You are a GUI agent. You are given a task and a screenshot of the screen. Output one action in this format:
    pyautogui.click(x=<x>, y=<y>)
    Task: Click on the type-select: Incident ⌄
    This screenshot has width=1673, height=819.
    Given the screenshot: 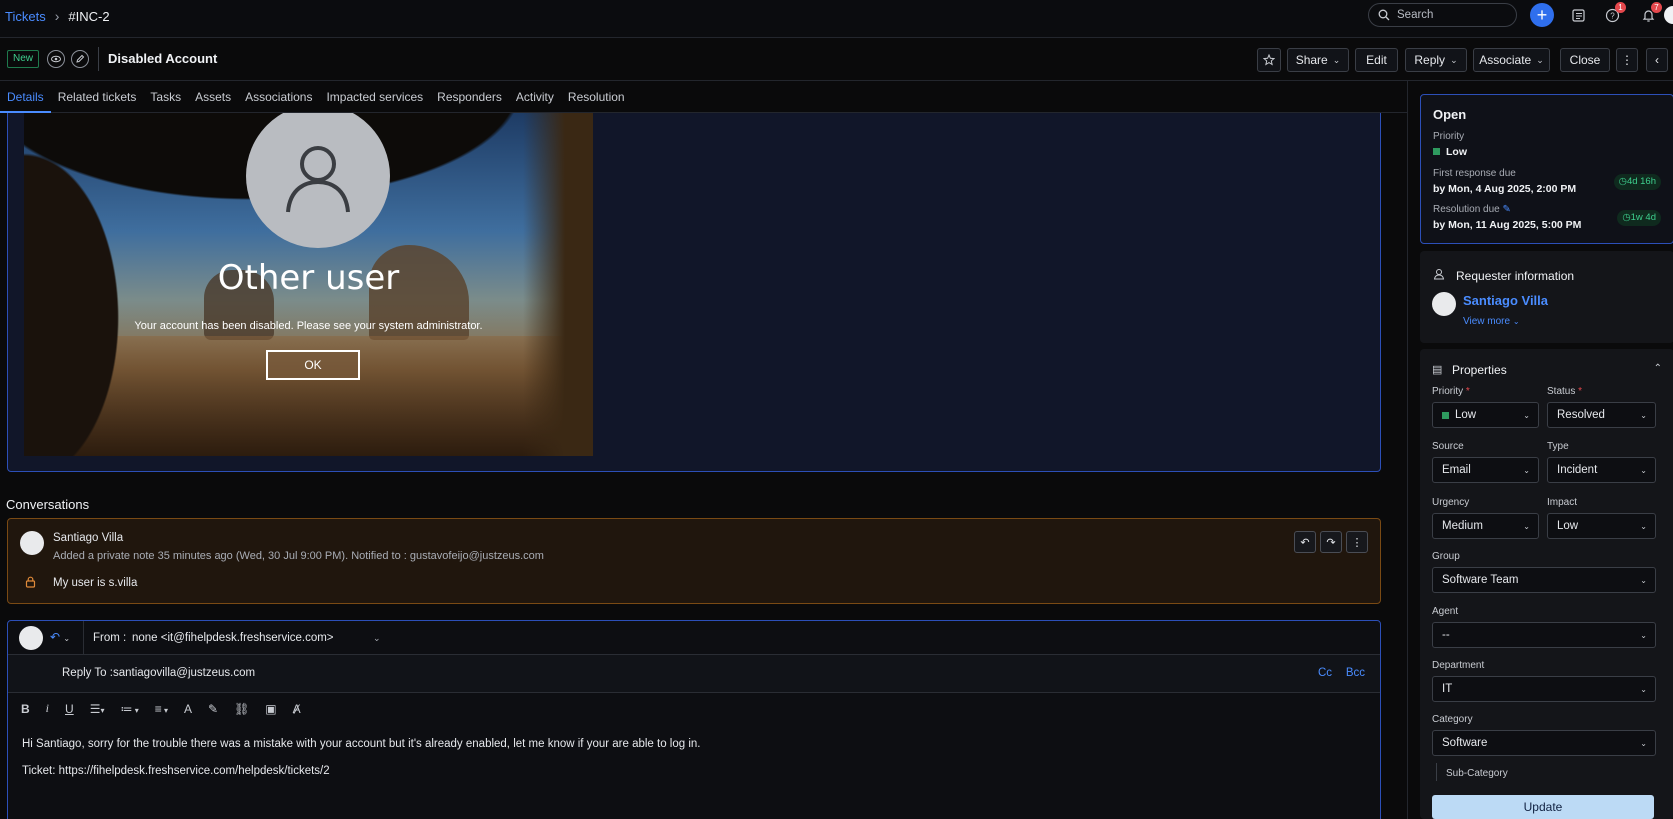 What is the action you would take?
    pyautogui.click(x=1601, y=470)
    